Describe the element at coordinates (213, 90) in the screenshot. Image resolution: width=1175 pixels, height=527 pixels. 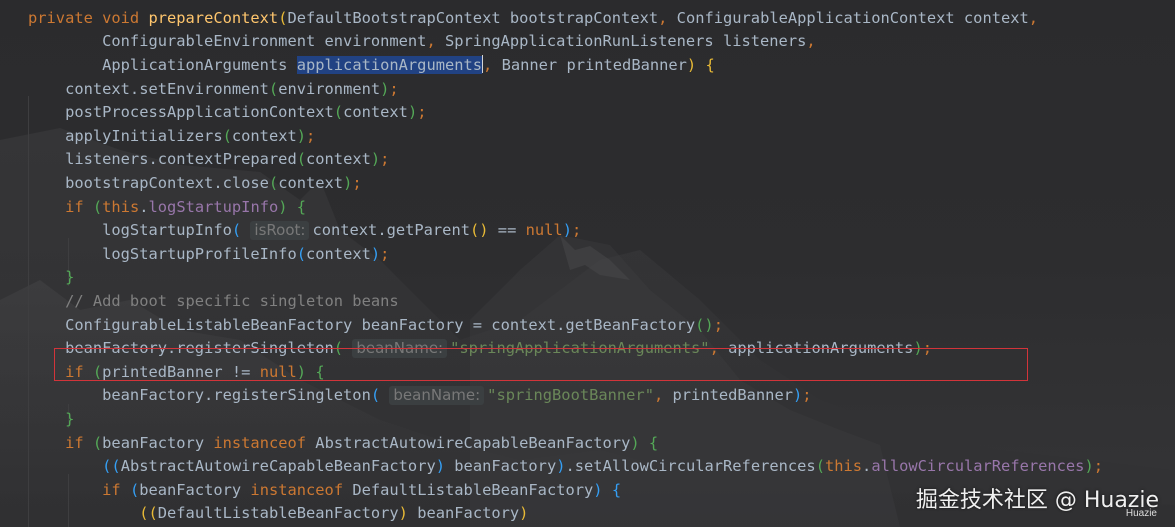
I see `code-line: context.setEnvironment(environment);` at that location.